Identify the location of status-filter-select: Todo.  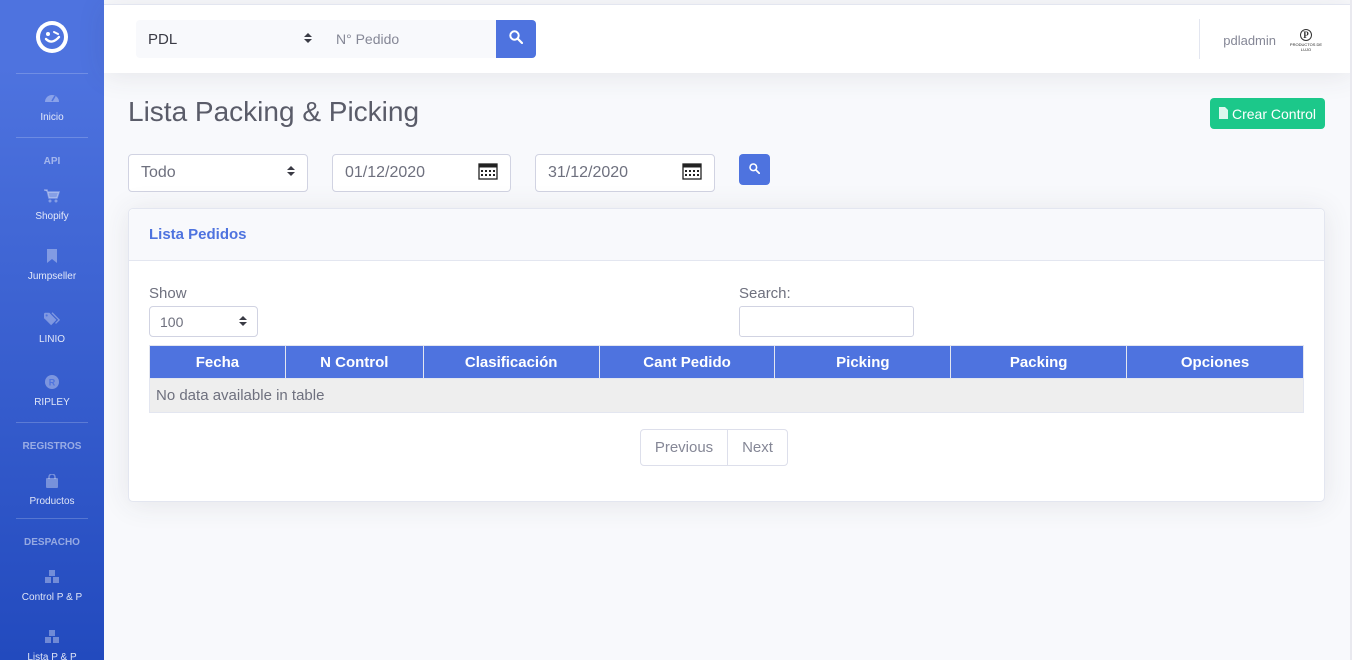
(218, 173).